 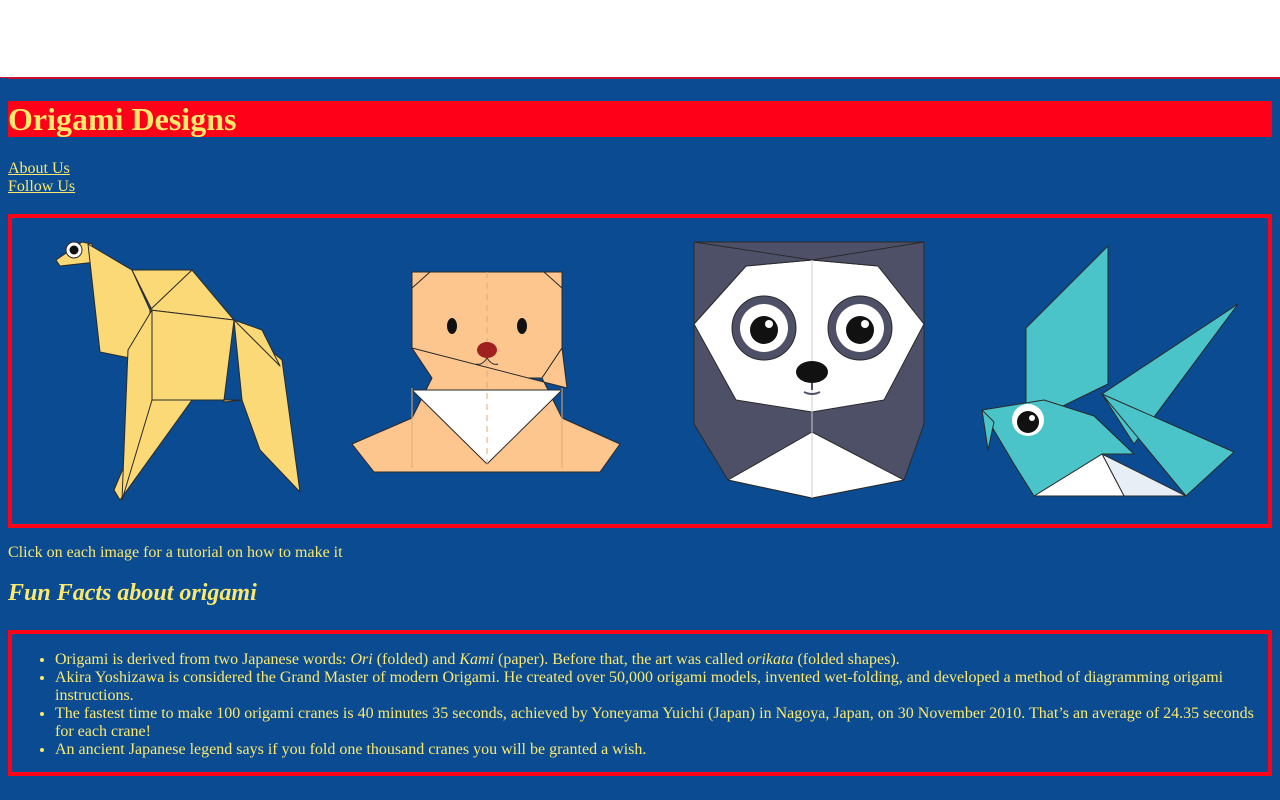 I want to click on nav-links: About Us Follow Us, so click(x=41, y=178).